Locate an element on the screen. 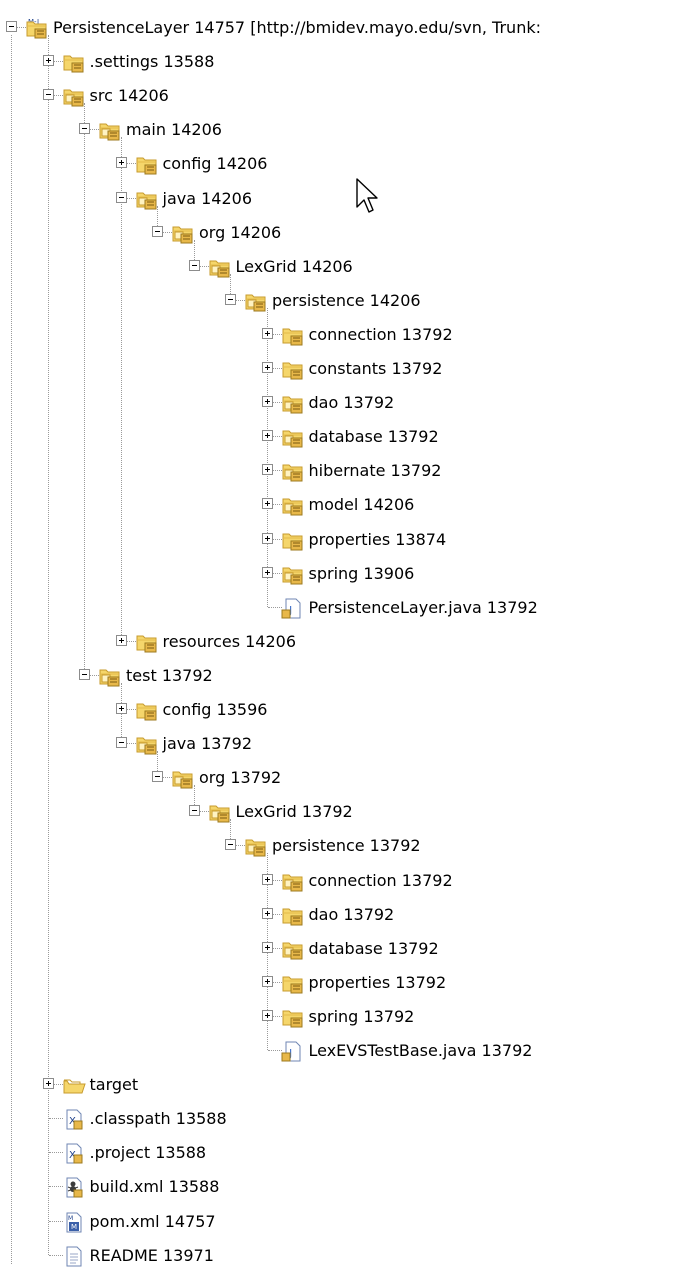 This screenshot has height=1273, width=681. tree-node-label: .classpath 13588 is located at coordinates (158, 1119).